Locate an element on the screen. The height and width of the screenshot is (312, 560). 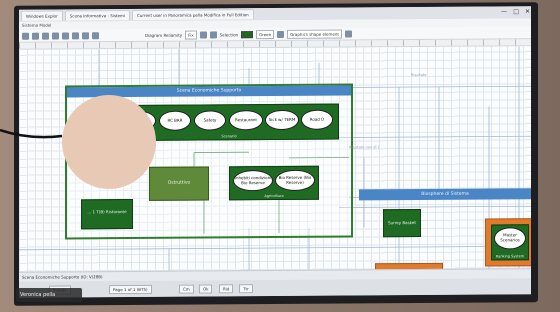
status-text: Scena Economiche Supporto (ID: V/28B) is located at coordinates (62, 277).